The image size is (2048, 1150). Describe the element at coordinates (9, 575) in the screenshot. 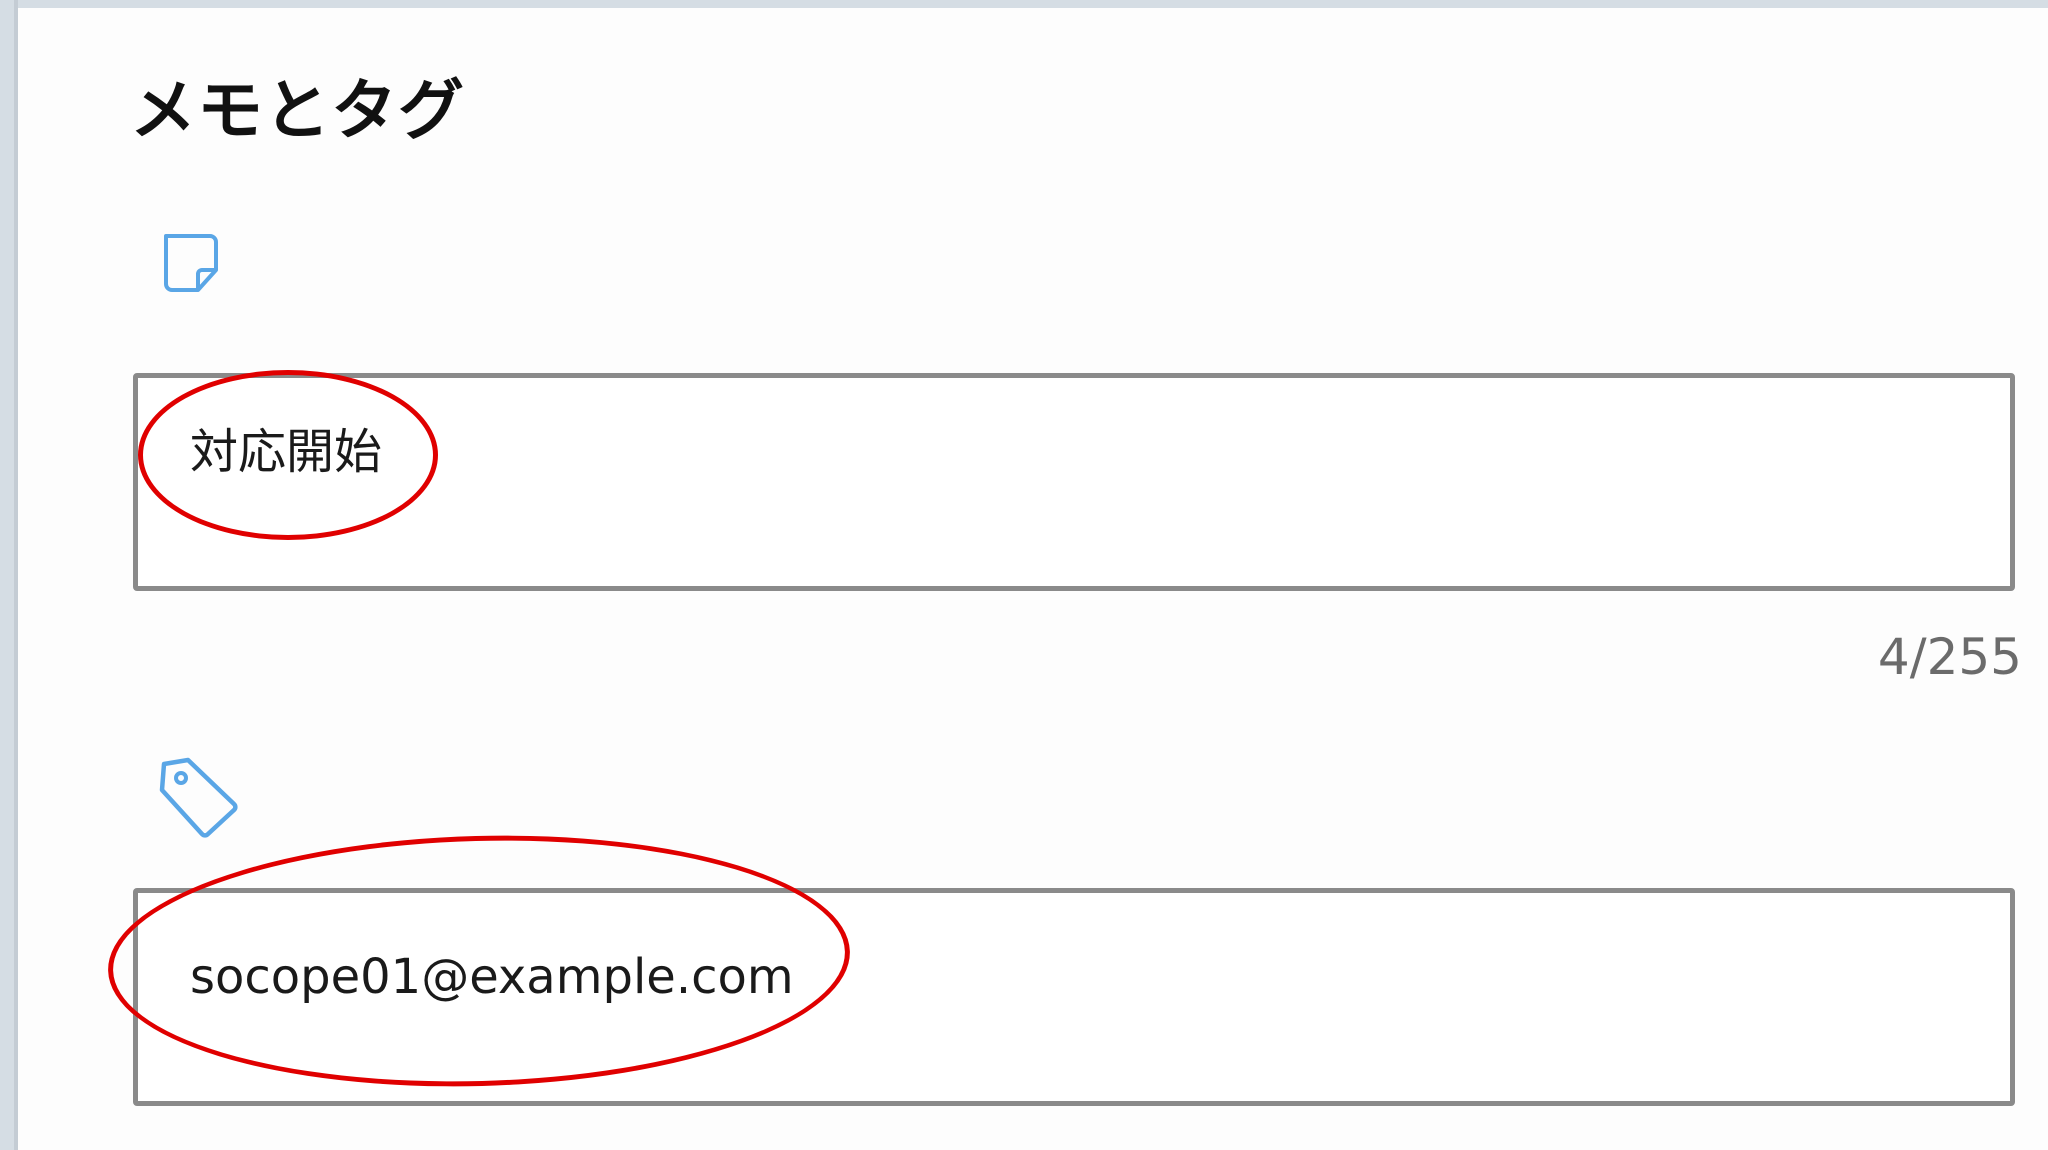

I see `left-border` at that location.